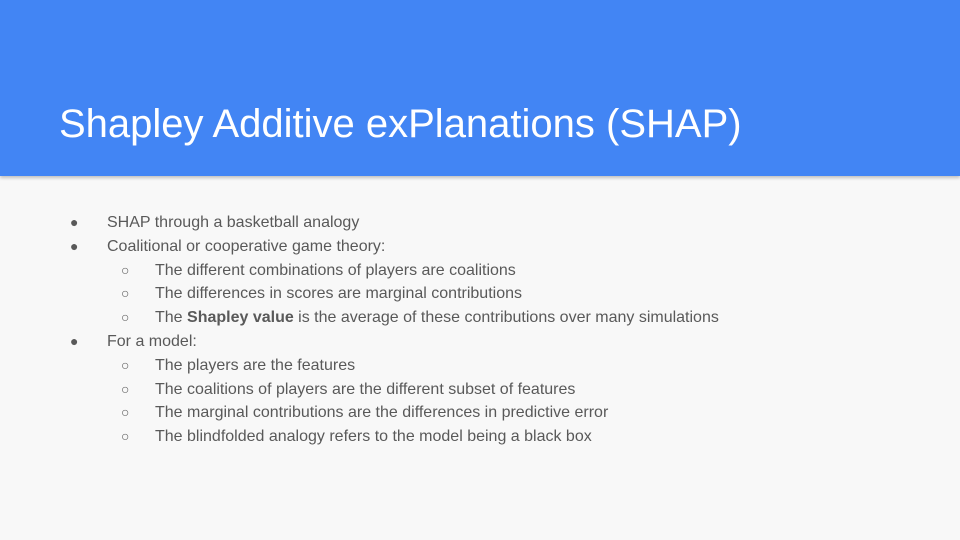 The height and width of the screenshot is (540, 960). What do you see at coordinates (171, 318) in the screenshot?
I see `text-before: The` at bounding box center [171, 318].